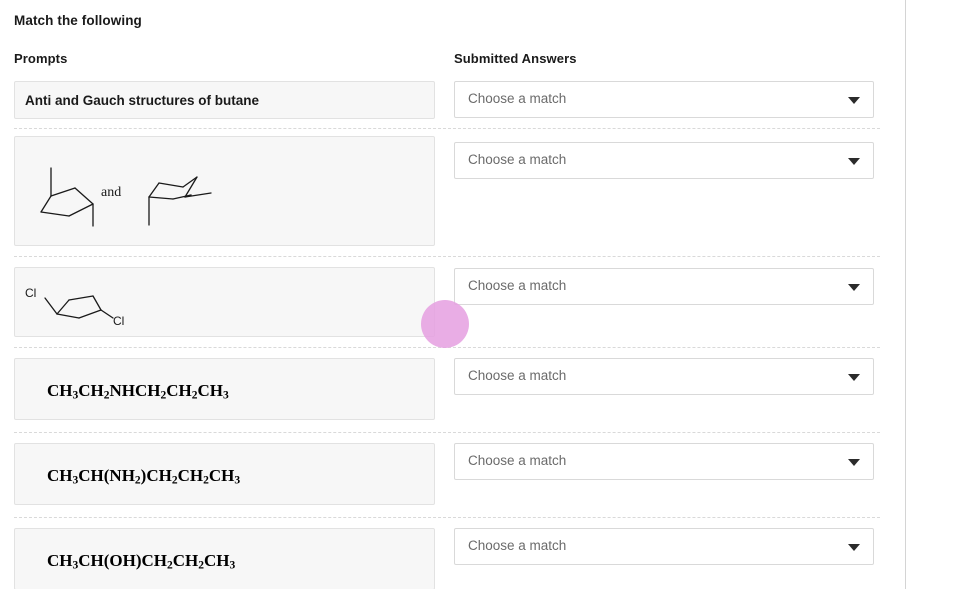  What do you see at coordinates (138, 391) in the screenshot?
I see `chemical-formula: CH3CH2NHCH2CH2CH3` at bounding box center [138, 391].